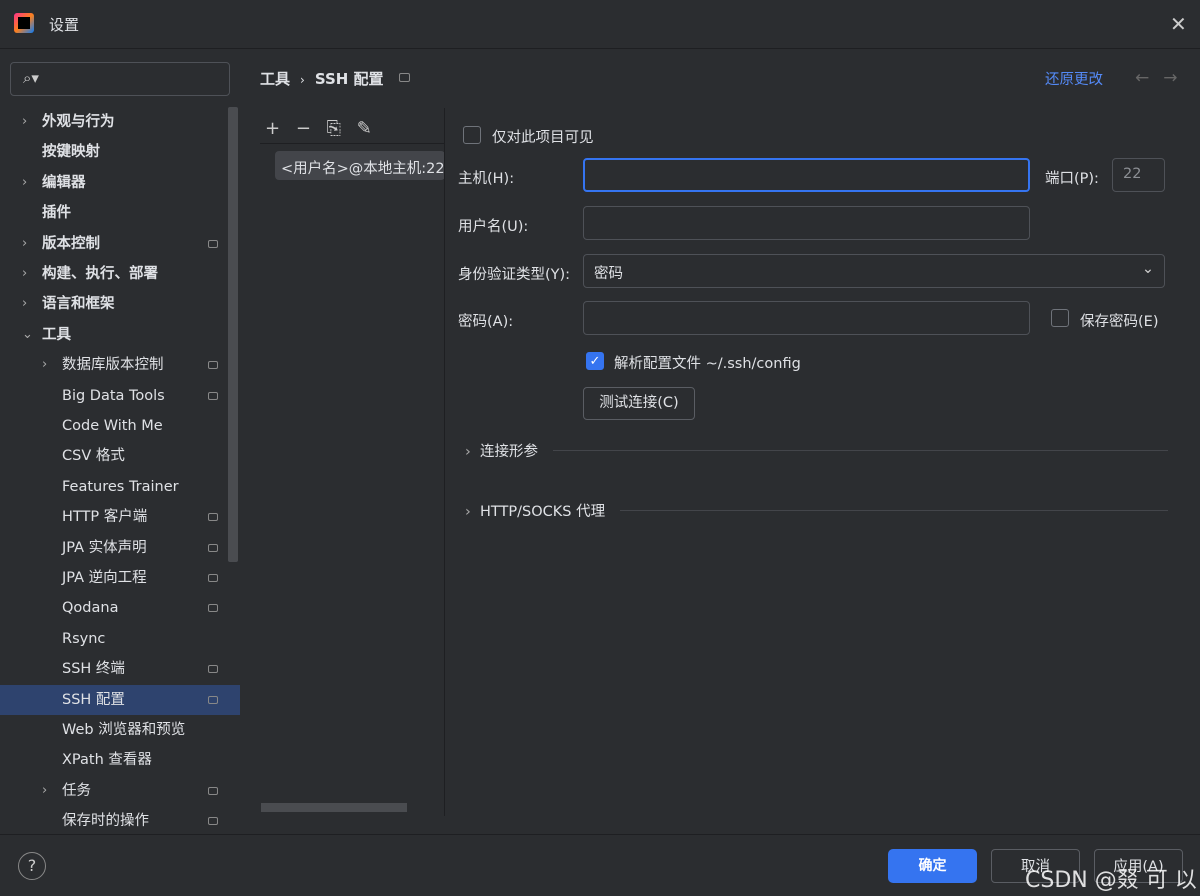 This screenshot has width=1200, height=896. I want to click on sidebar-item: › 数据库版本控制, so click(114, 365).